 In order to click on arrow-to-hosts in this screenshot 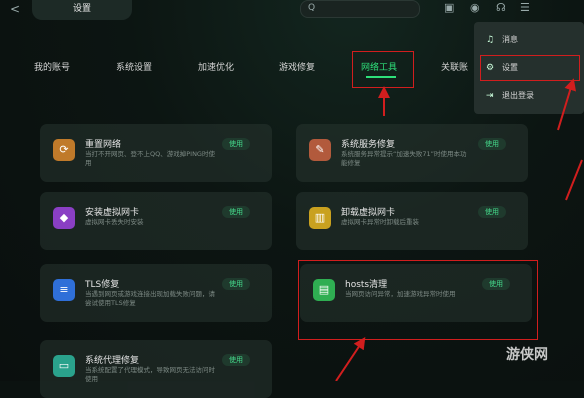, I will do `click(350, 359)`.